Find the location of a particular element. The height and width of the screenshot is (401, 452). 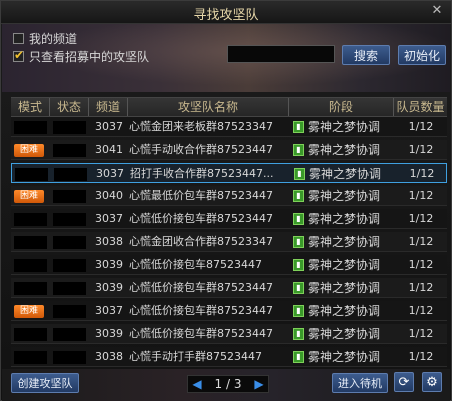

team-name-cell: 心慌低价接包车87523447 is located at coordinates (195, 264).